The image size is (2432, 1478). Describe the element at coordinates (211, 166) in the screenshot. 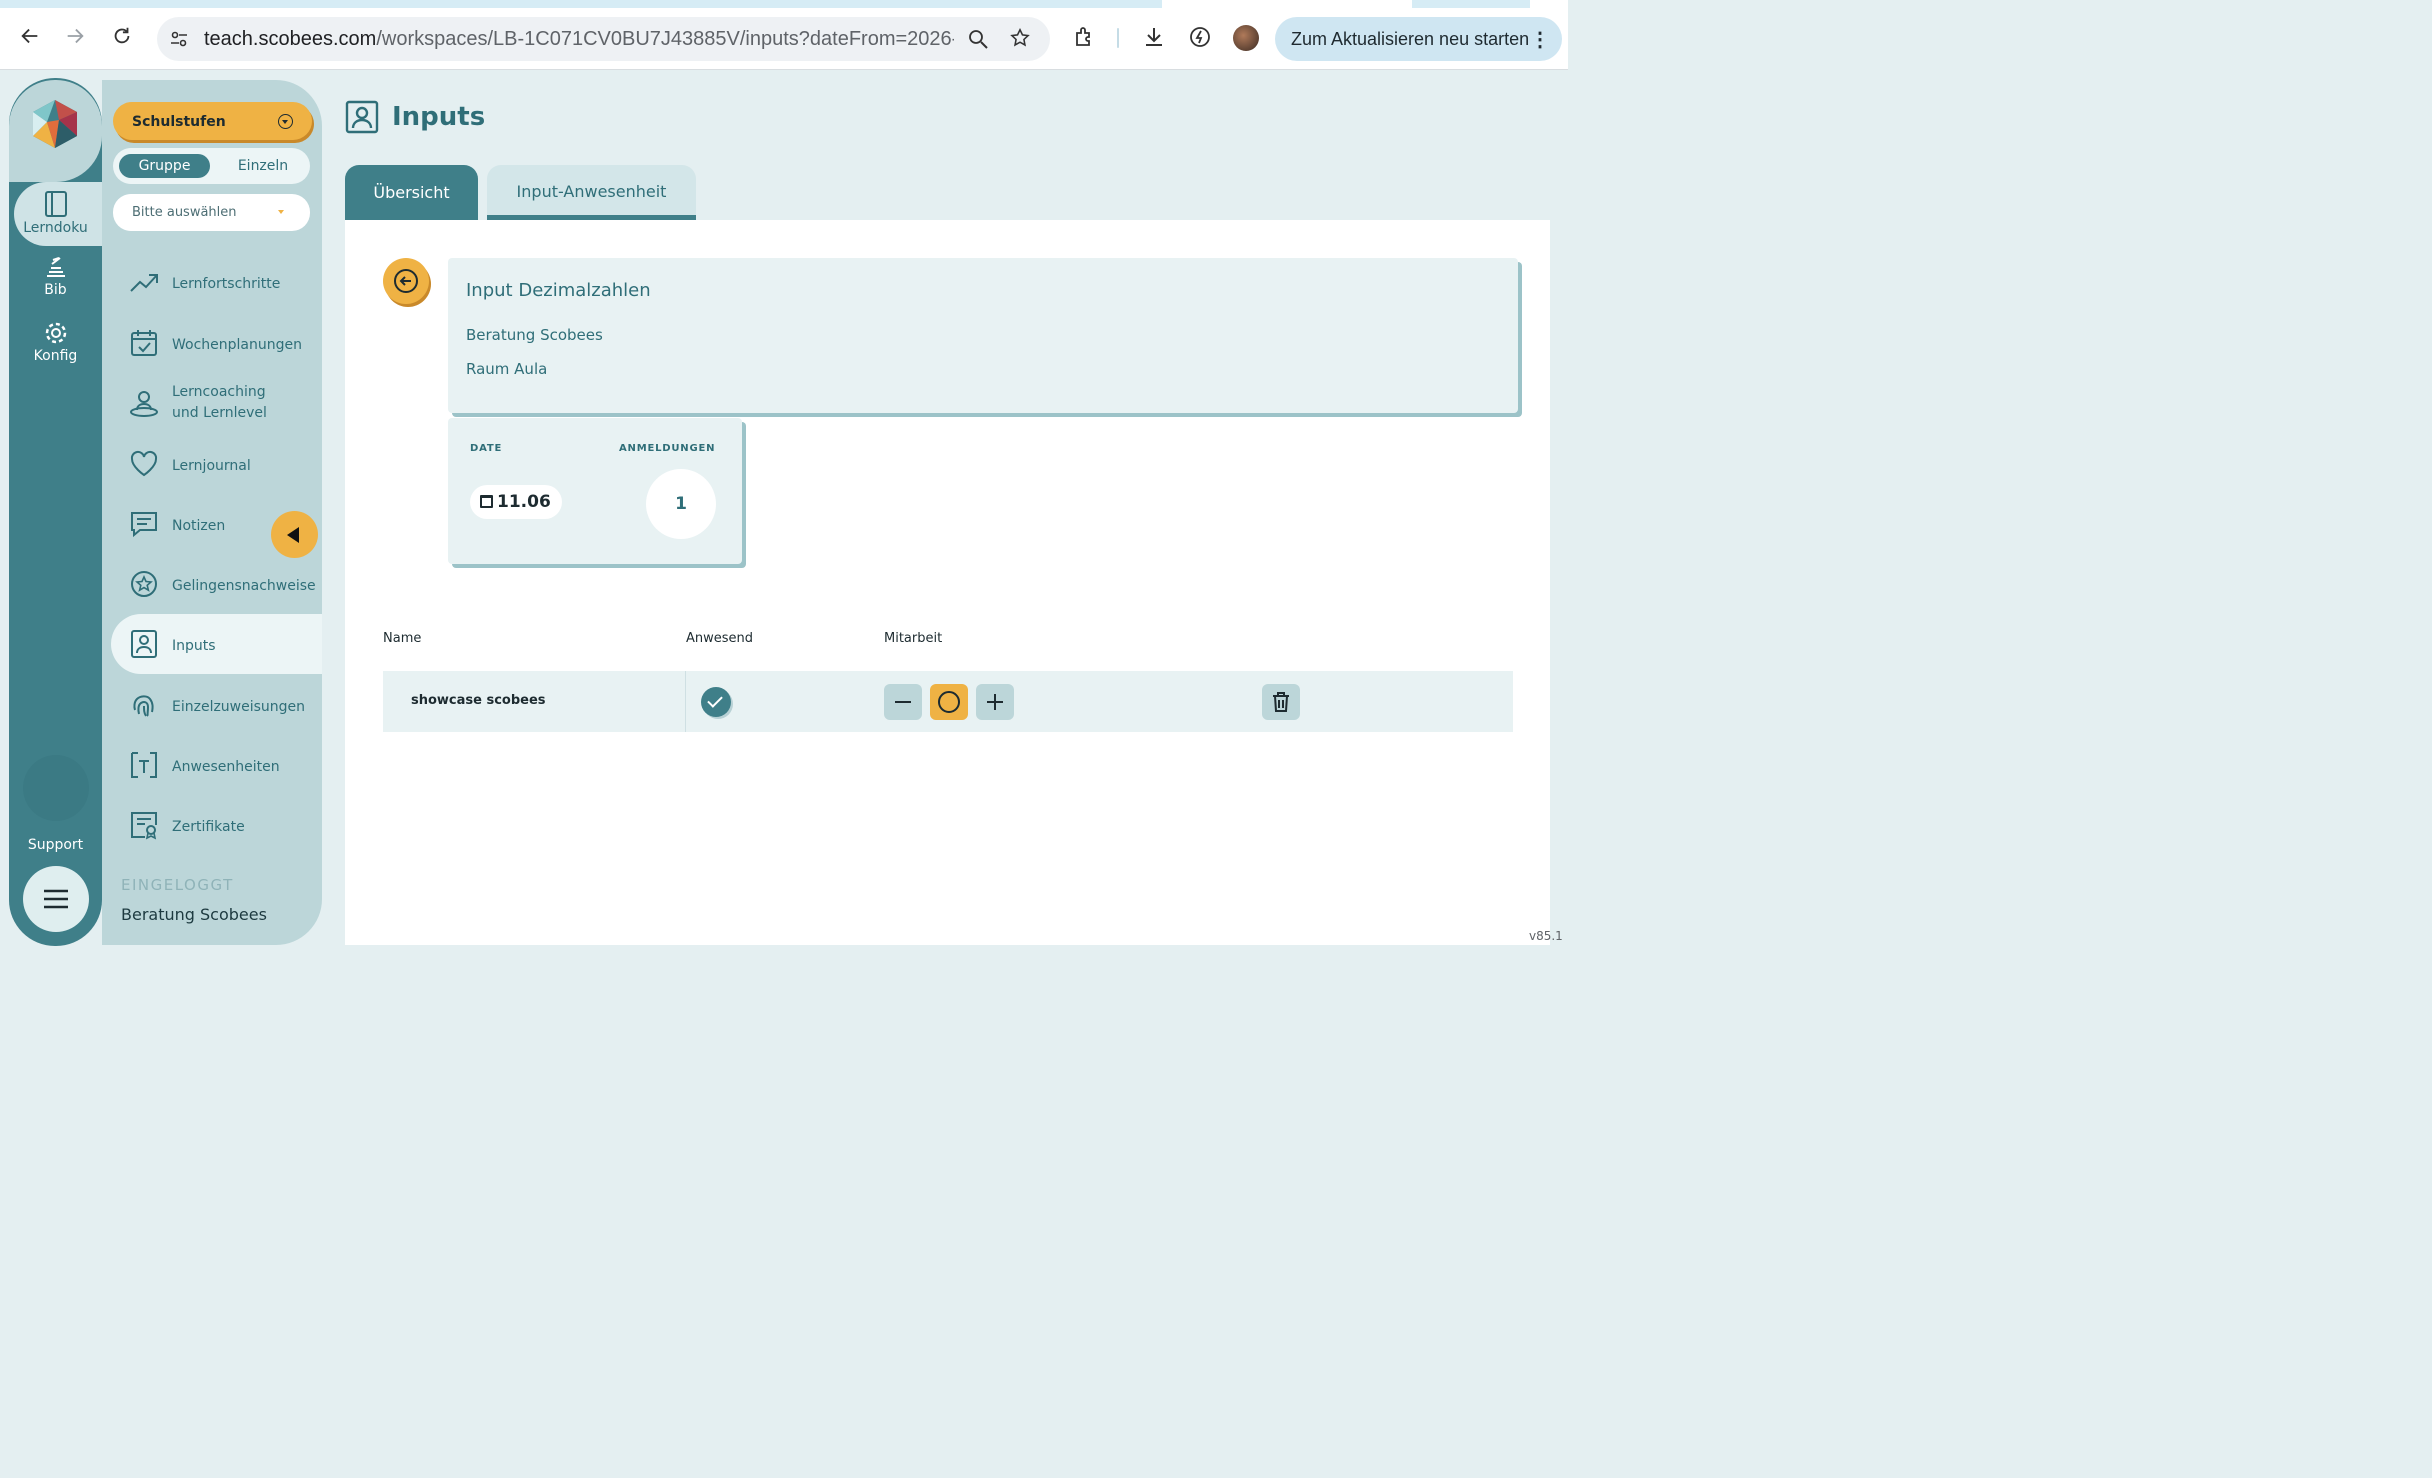

I see `group-single-toggle: Gruppe Einzeln` at that location.